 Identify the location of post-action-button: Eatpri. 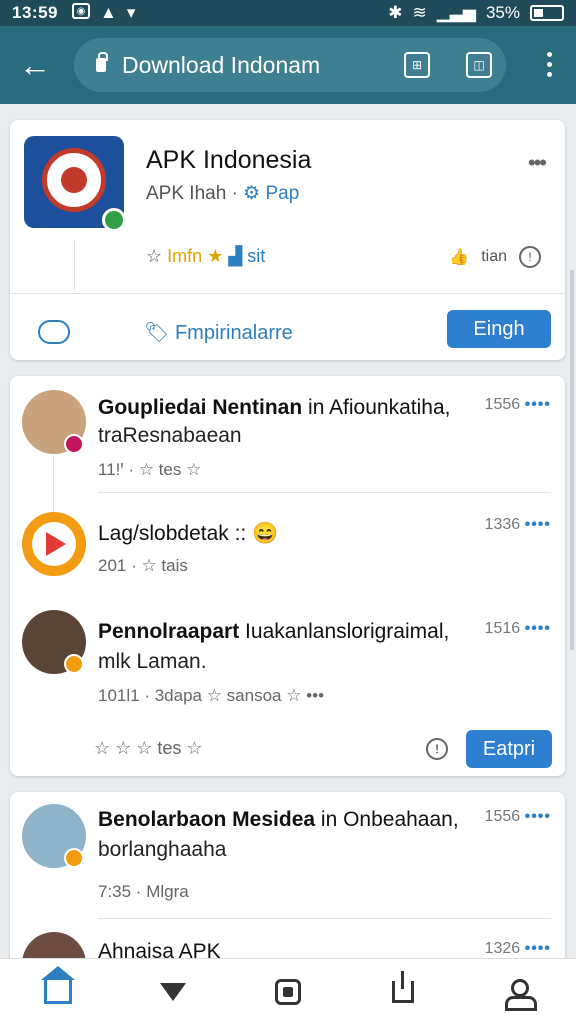
(509, 749).